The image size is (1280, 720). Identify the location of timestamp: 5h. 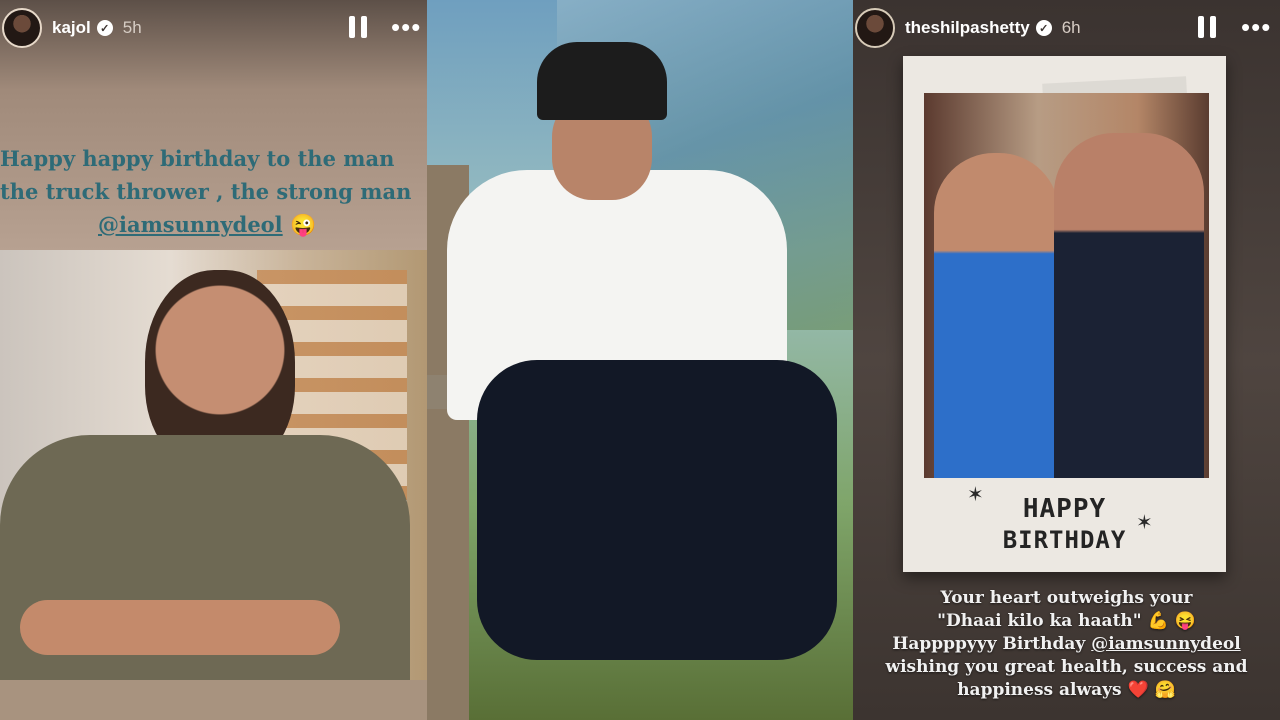
(132, 27).